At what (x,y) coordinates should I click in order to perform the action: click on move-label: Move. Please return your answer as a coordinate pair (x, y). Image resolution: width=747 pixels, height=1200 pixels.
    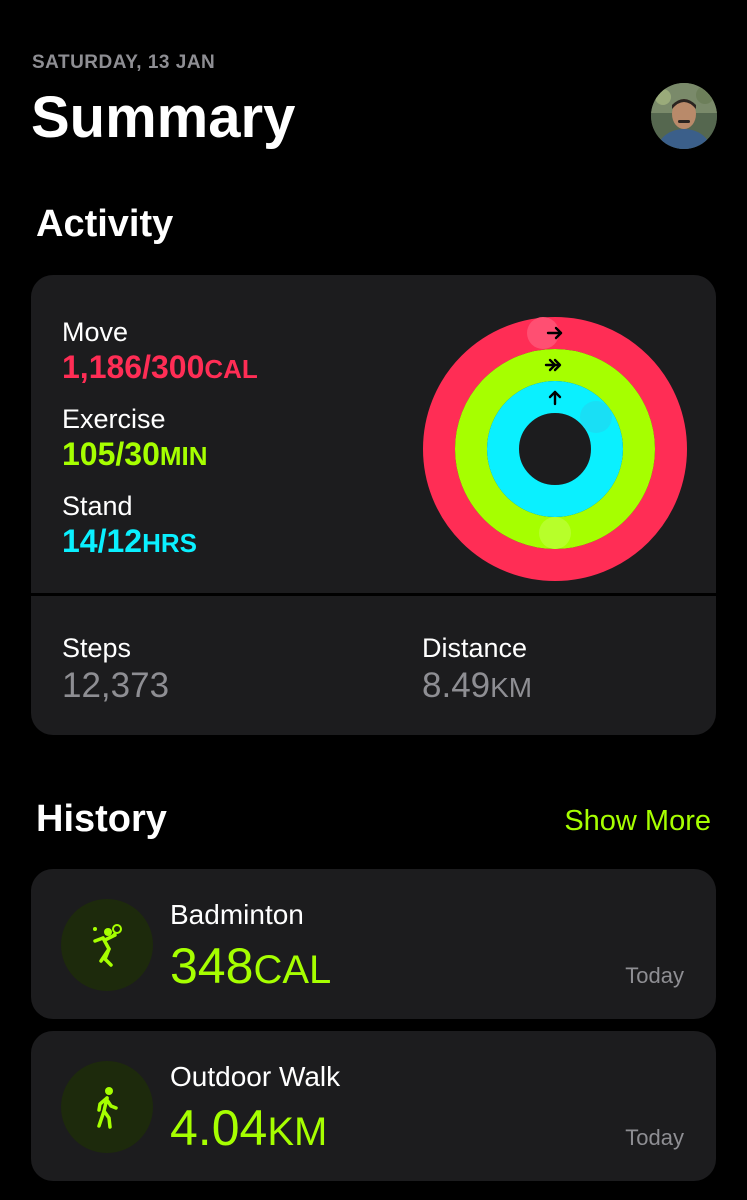
    Looking at the image, I should click on (95, 332).